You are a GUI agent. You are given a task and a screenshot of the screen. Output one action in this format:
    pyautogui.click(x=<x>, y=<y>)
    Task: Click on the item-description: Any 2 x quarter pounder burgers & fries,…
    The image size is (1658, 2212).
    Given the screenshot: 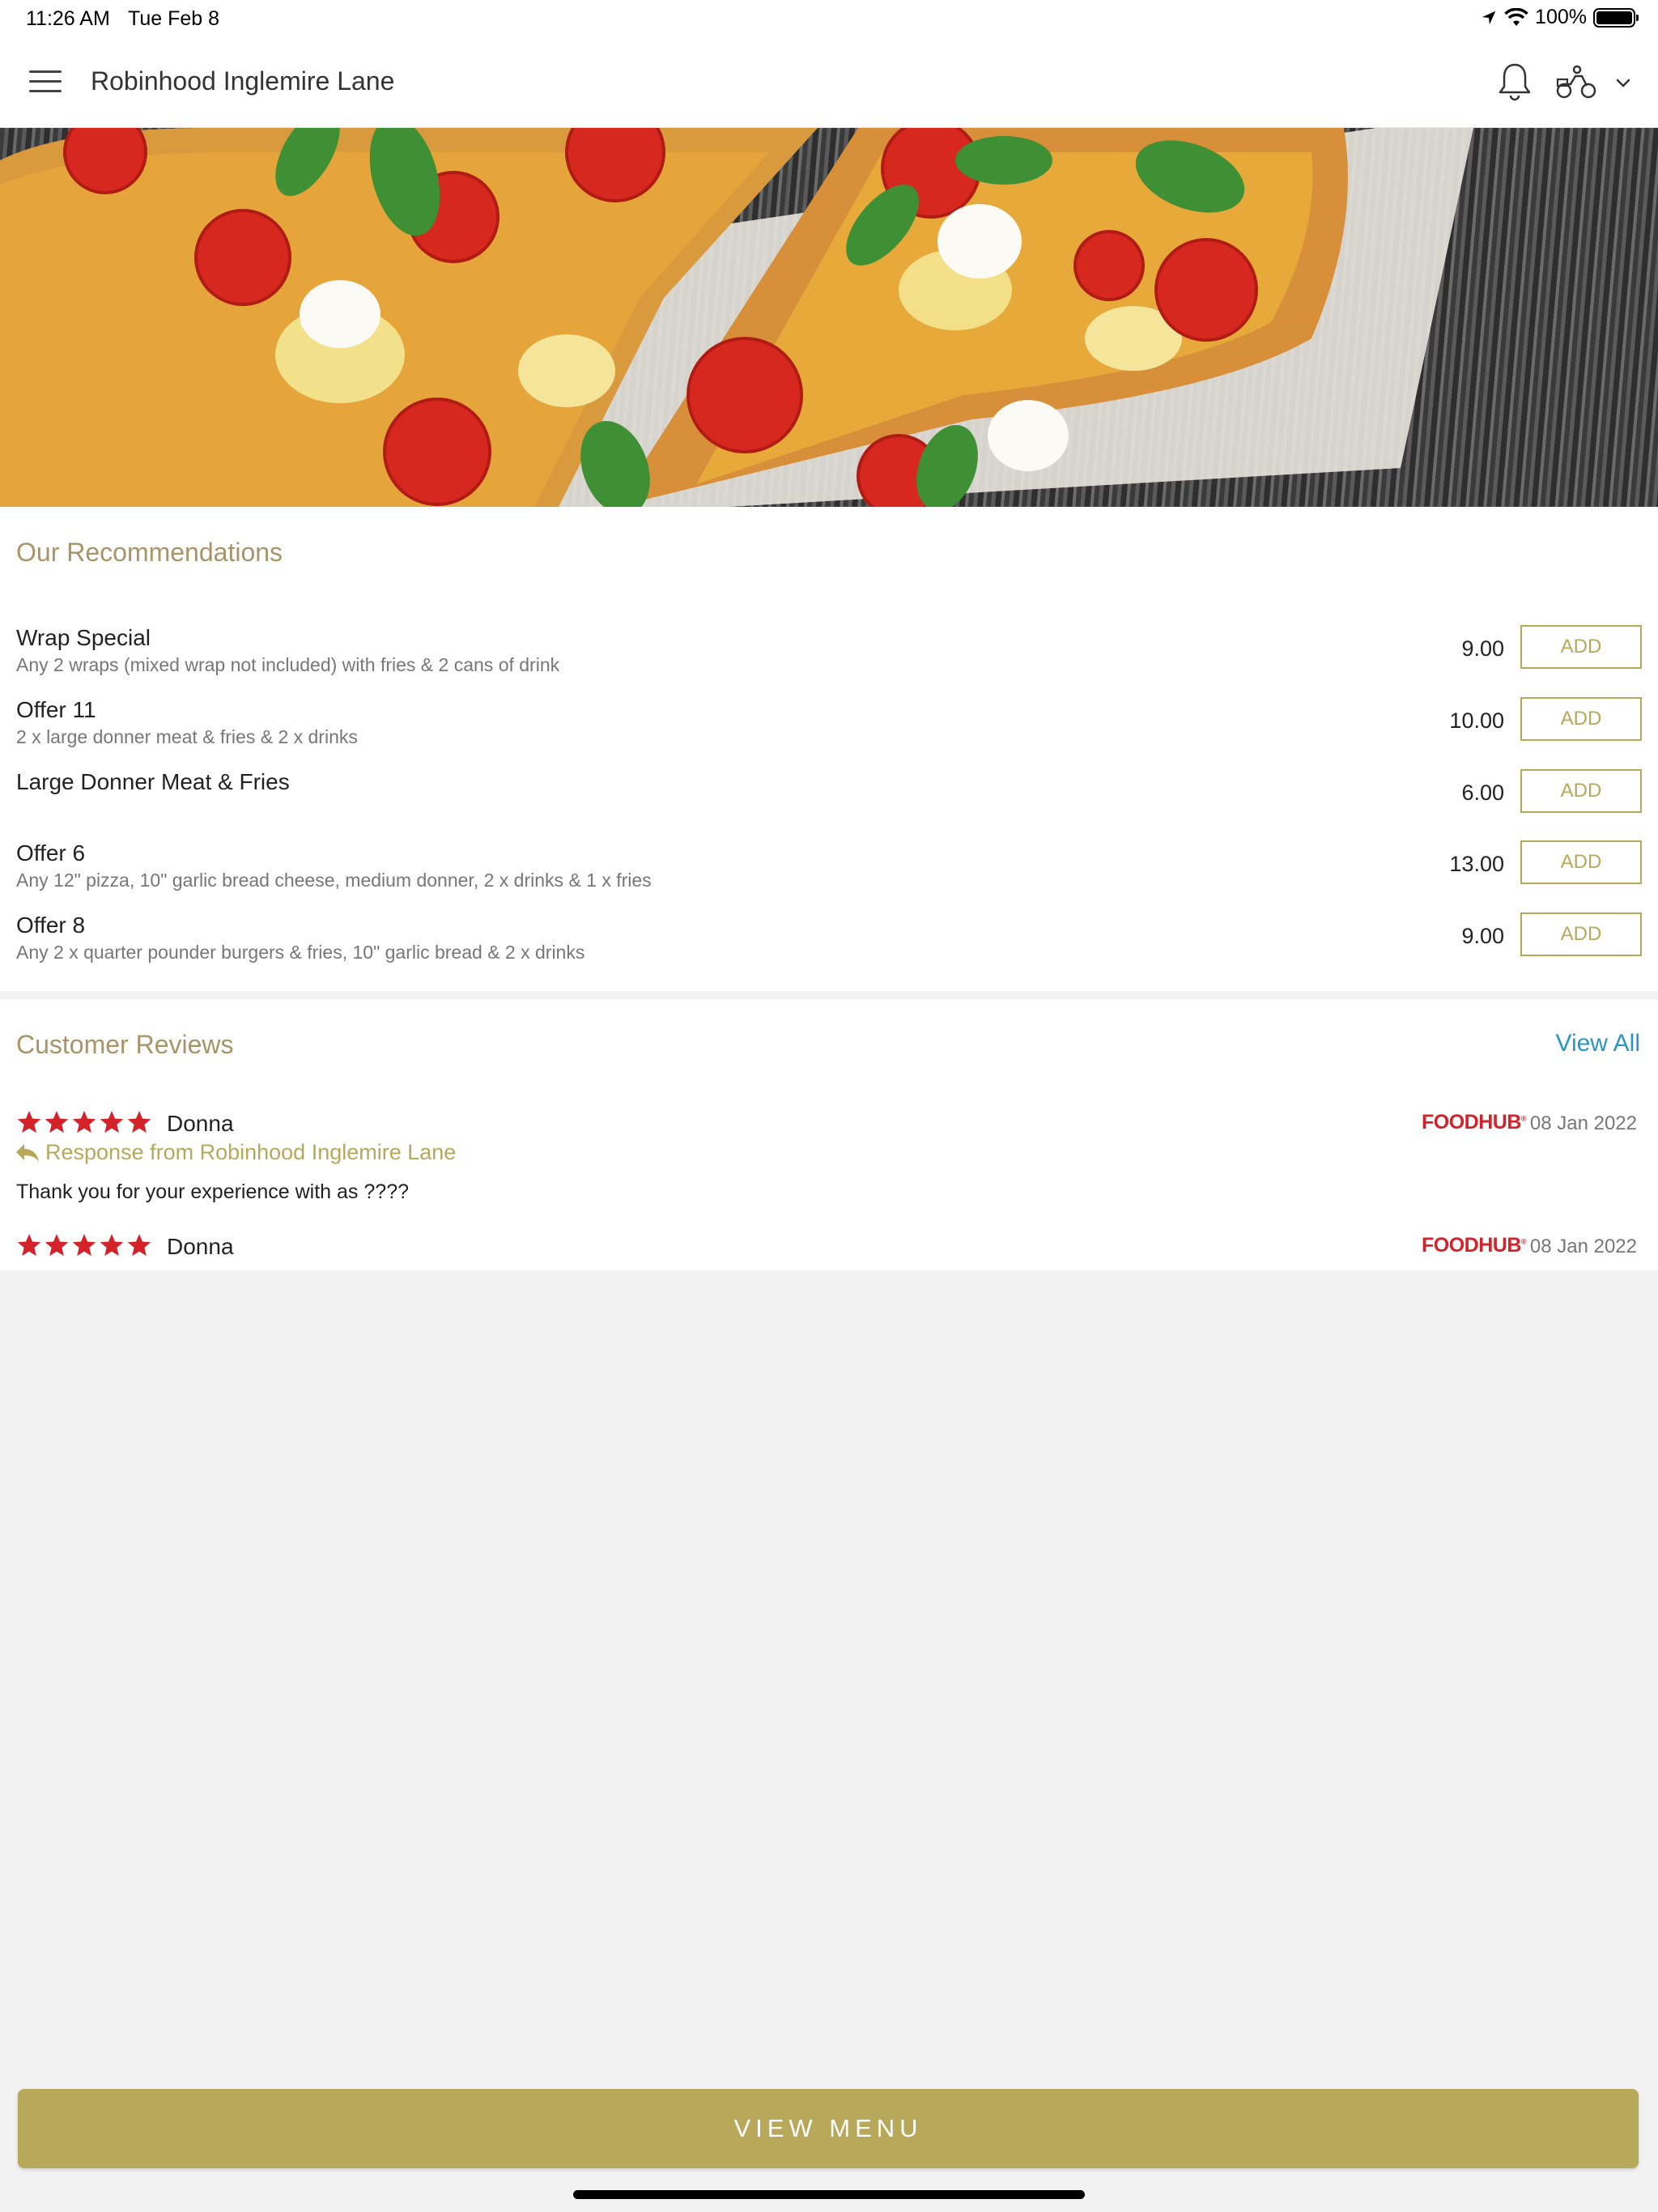 What is the action you would take?
    pyautogui.click(x=300, y=953)
    